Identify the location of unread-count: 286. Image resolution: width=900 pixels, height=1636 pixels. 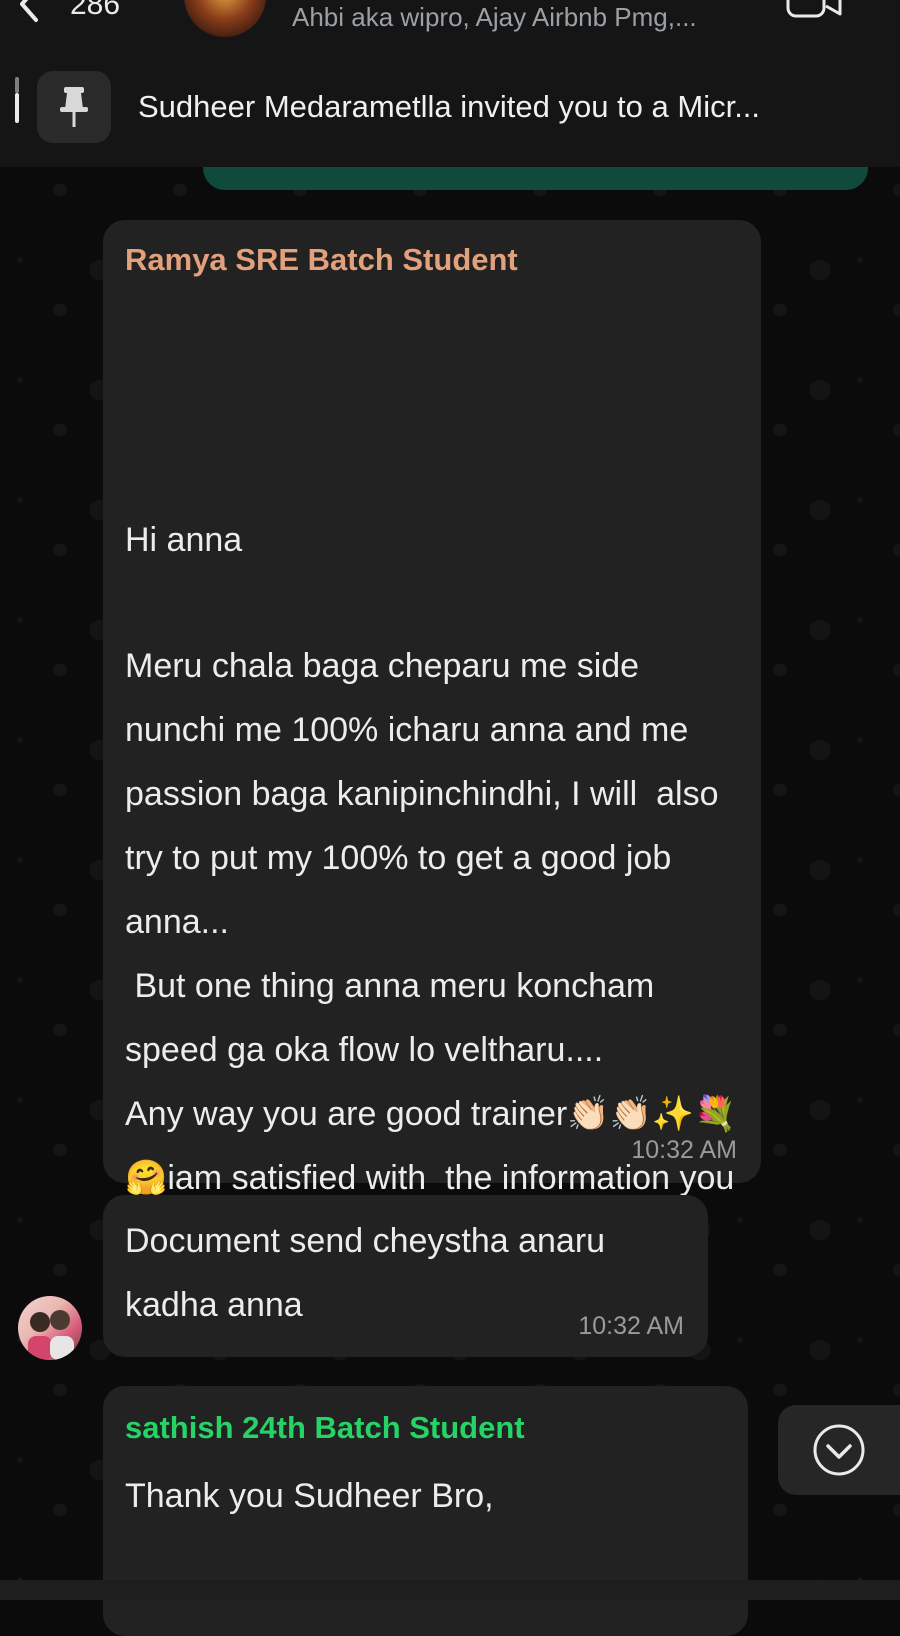
(95, 11).